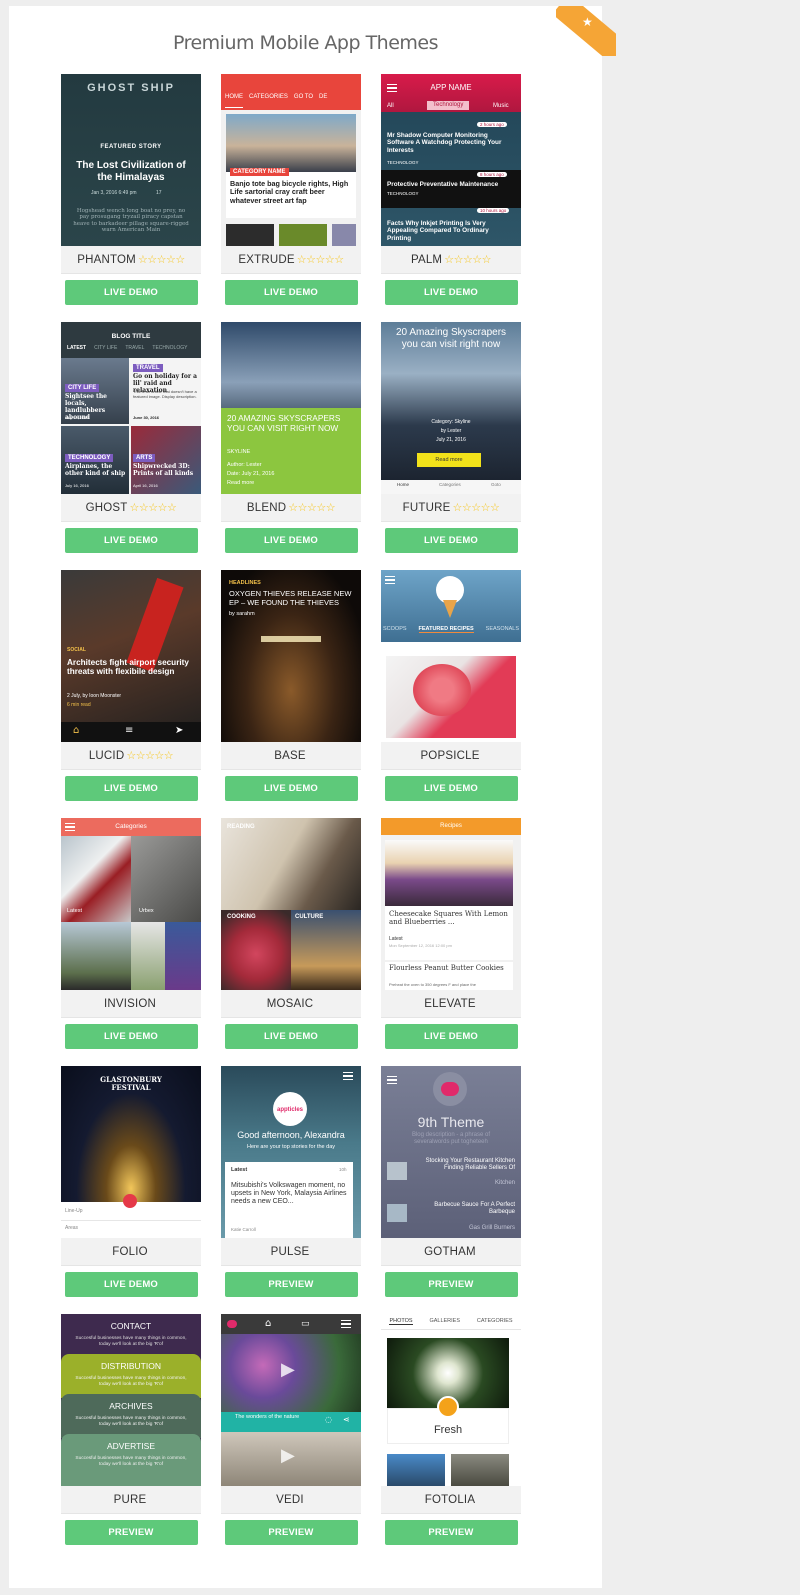  What do you see at coordinates (451, 1252) in the screenshot?
I see `theme-name: GOTHAM` at bounding box center [451, 1252].